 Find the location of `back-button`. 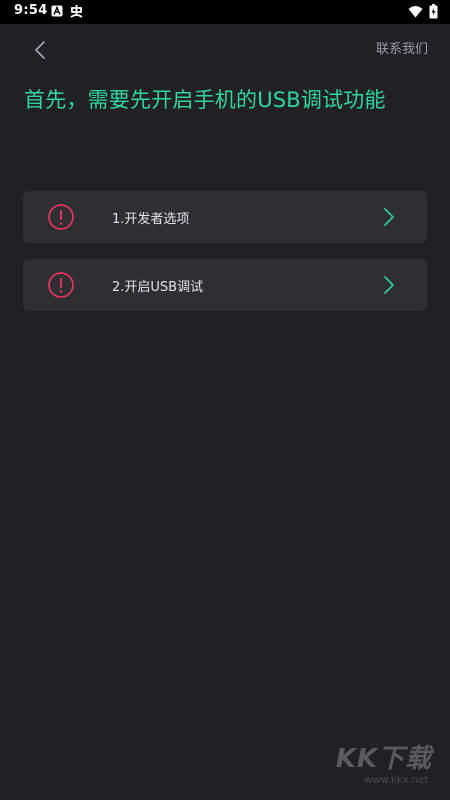

back-button is located at coordinates (40, 50).